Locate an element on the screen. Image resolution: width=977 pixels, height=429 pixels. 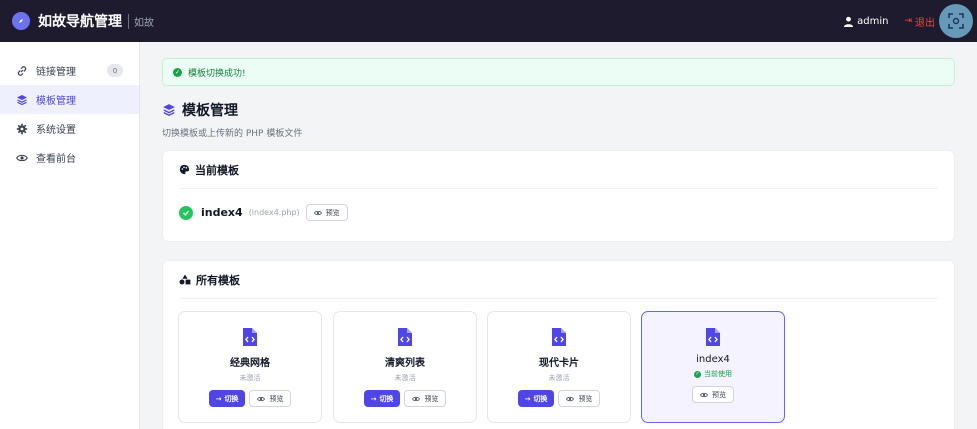
user-name: admin is located at coordinates (872, 21).